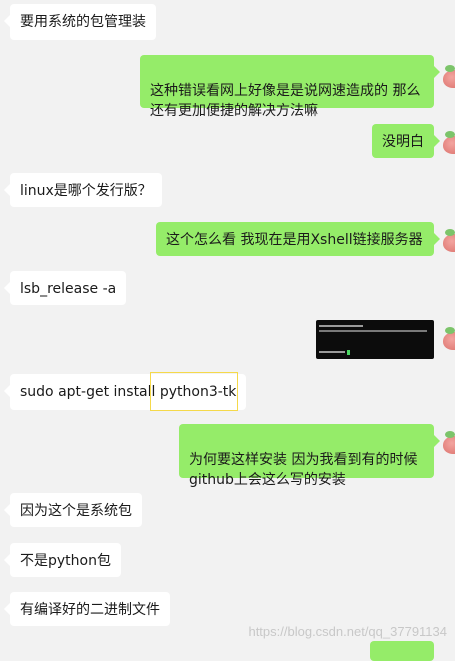 This screenshot has width=455, height=661. Describe the element at coordinates (403, 142) in the screenshot. I see `message-text: 没明白` at that location.